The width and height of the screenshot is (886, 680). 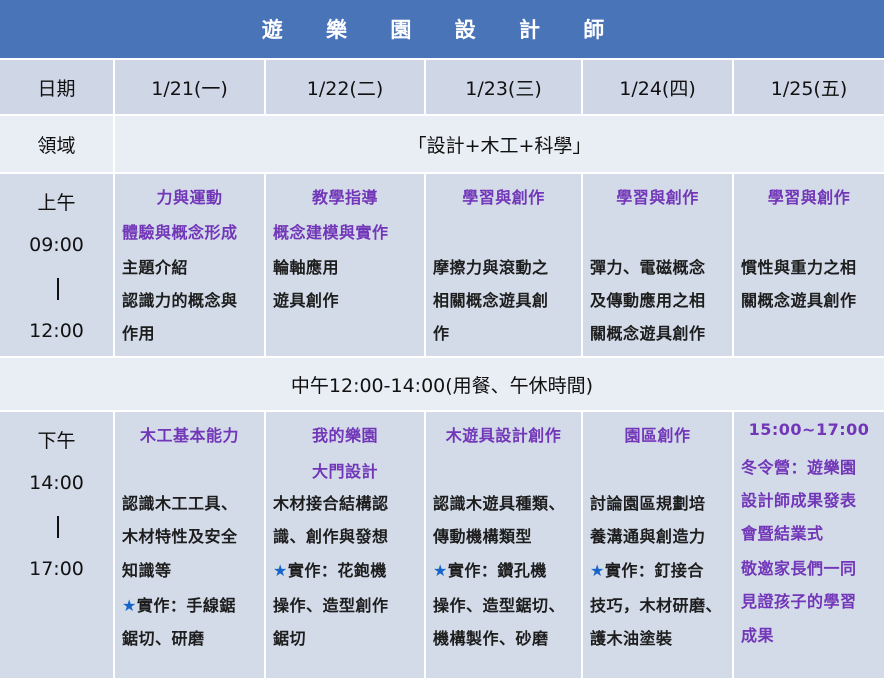 What do you see at coordinates (306, 300) in the screenshot?
I see `activity-text: 遊具創作` at bounding box center [306, 300].